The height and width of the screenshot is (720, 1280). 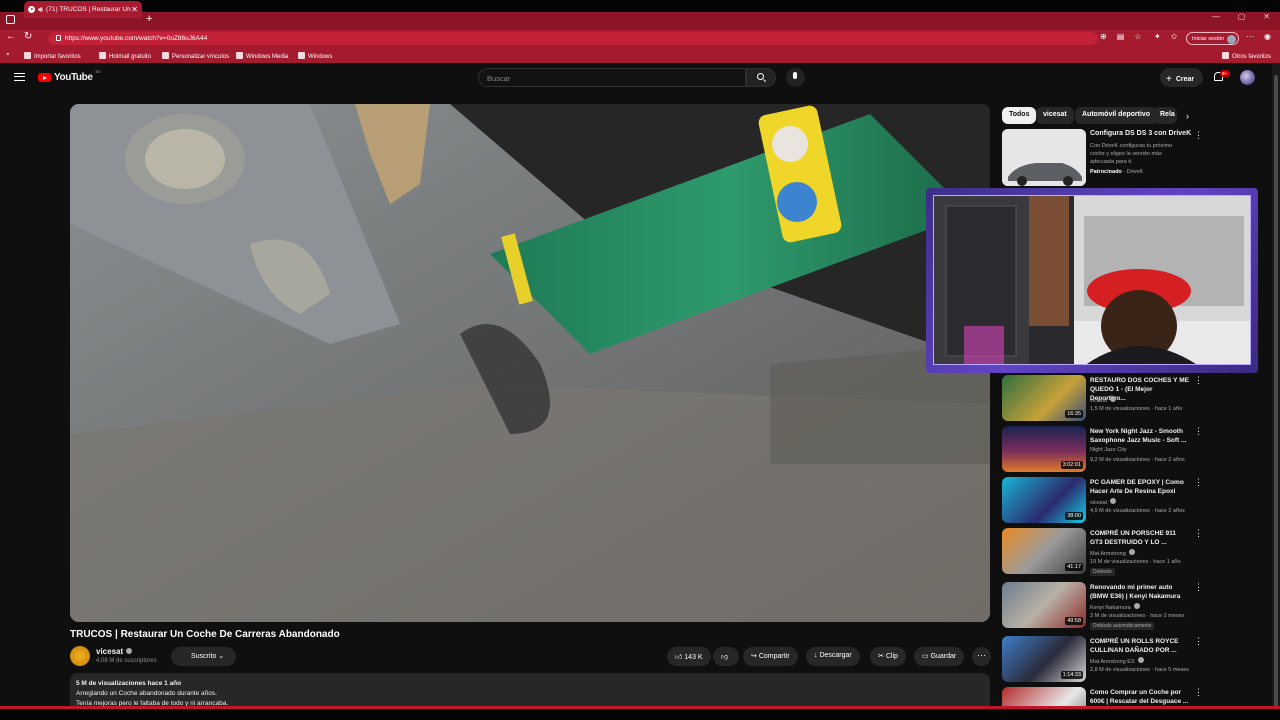 I want to click on search-input: Buscar, so click(x=612, y=77).